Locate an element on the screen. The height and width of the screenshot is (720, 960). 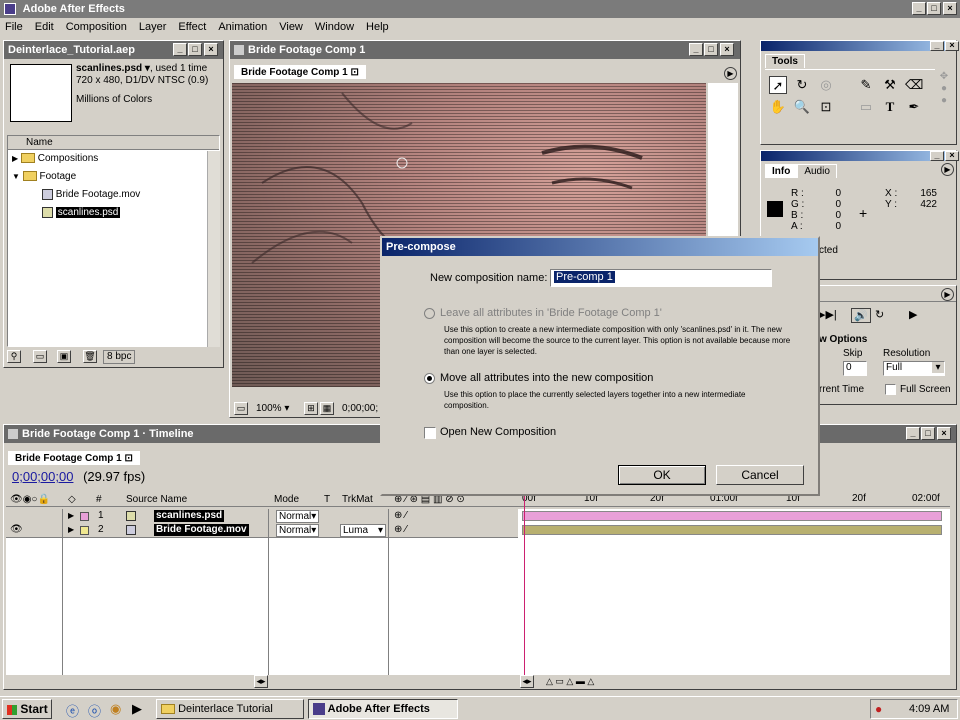
dialog-title-bar: Pre-compose is located at coordinates (600, 247).